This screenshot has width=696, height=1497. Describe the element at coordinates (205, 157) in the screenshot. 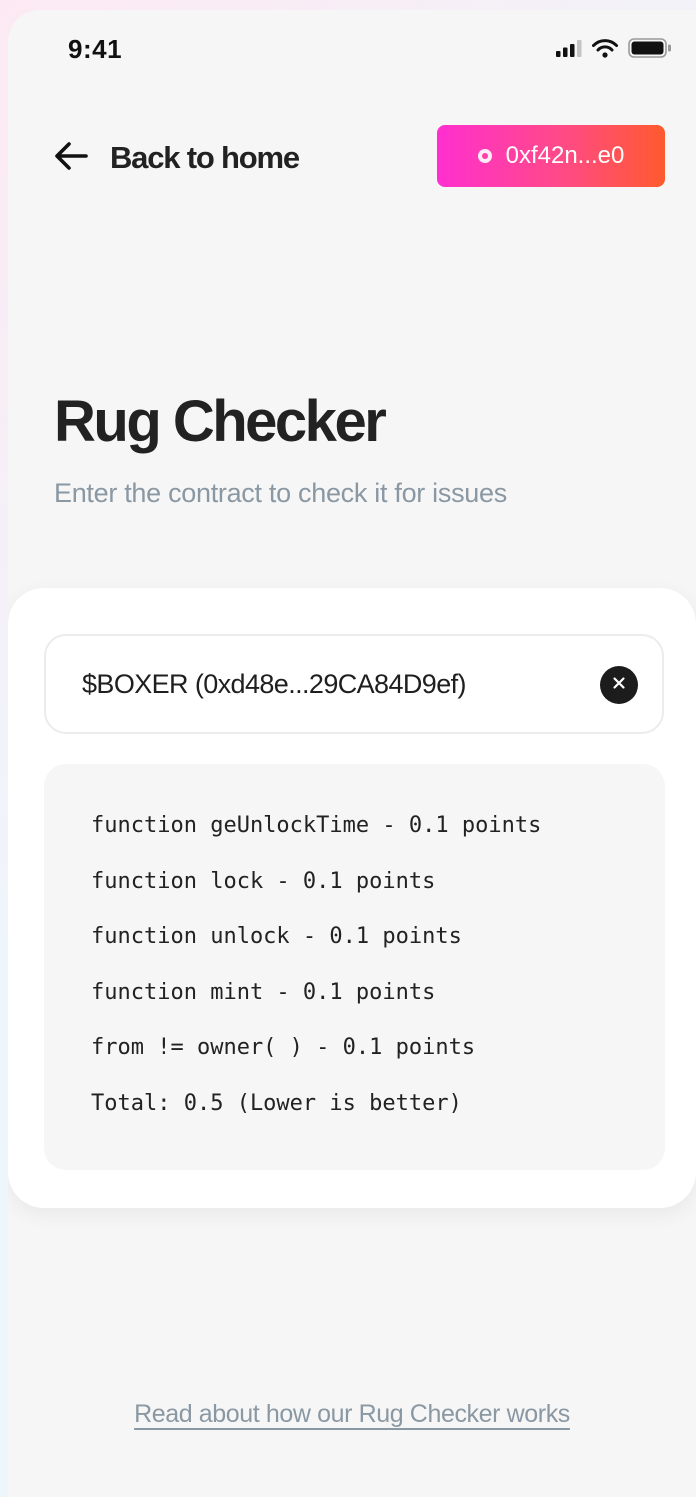

I see `back-to-home-label: Back to home` at that location.